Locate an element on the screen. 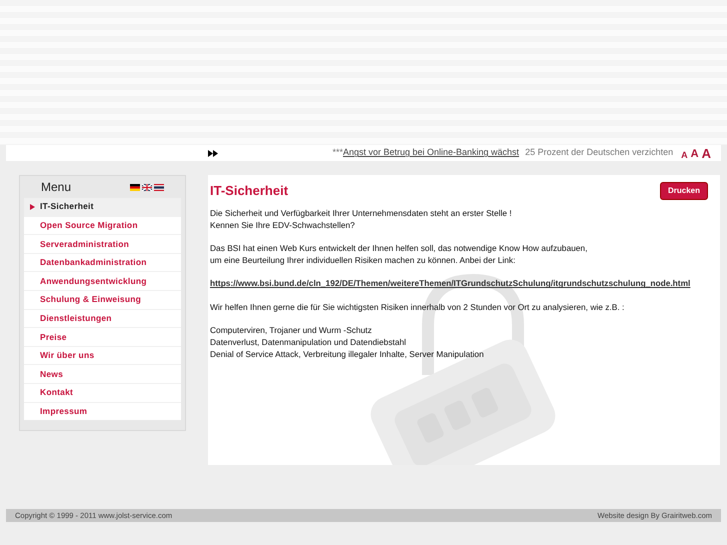 This screenshot has width=727, height=545. menu-item: Wir über uns is located at coordinates (102, 355).